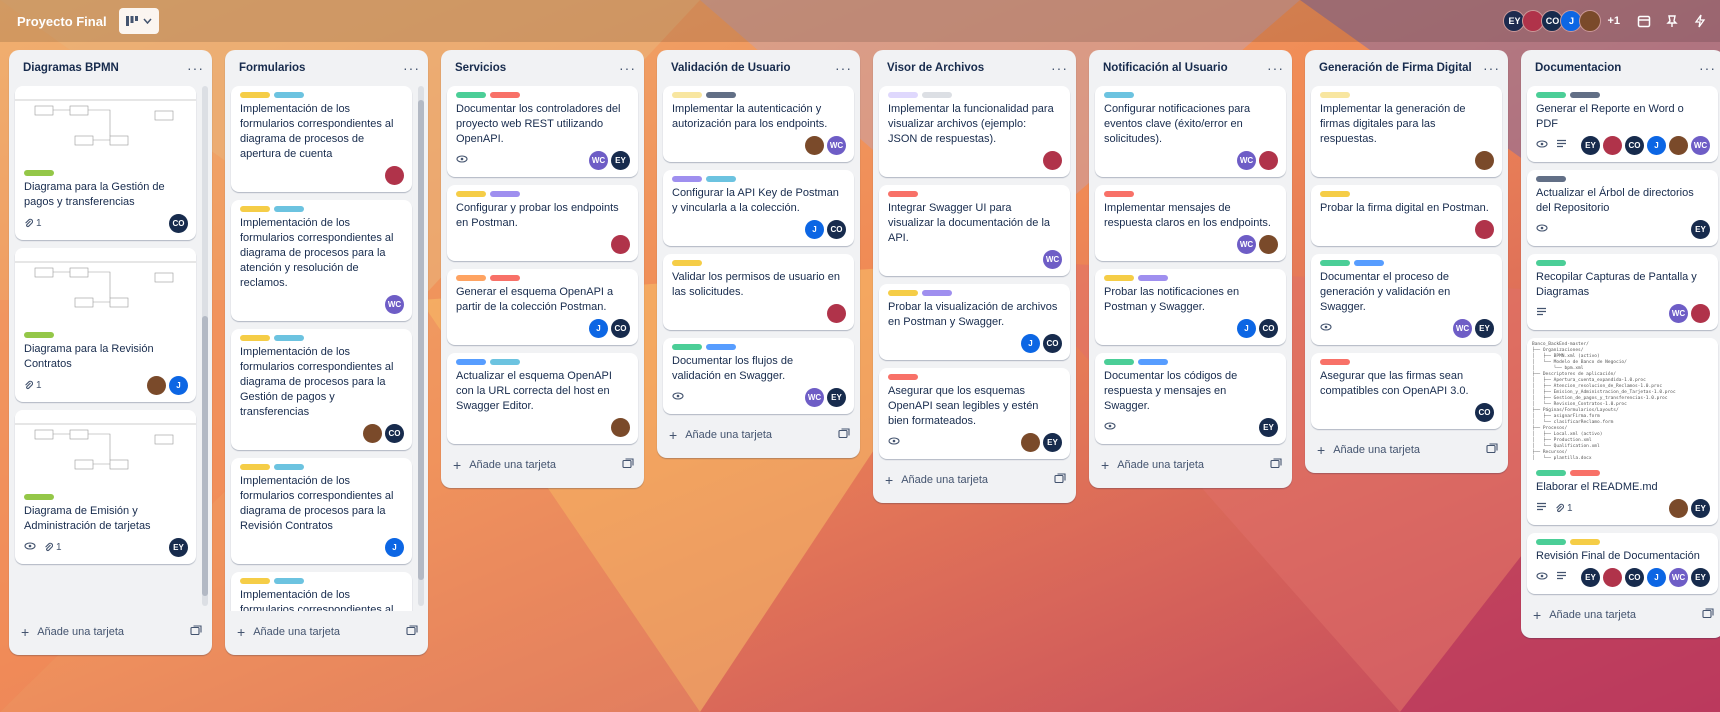  What do you see at coordinates (1552, 21) in the screenshot?
I see `board-members: EY CO J` at bounding box center [1552, 21].